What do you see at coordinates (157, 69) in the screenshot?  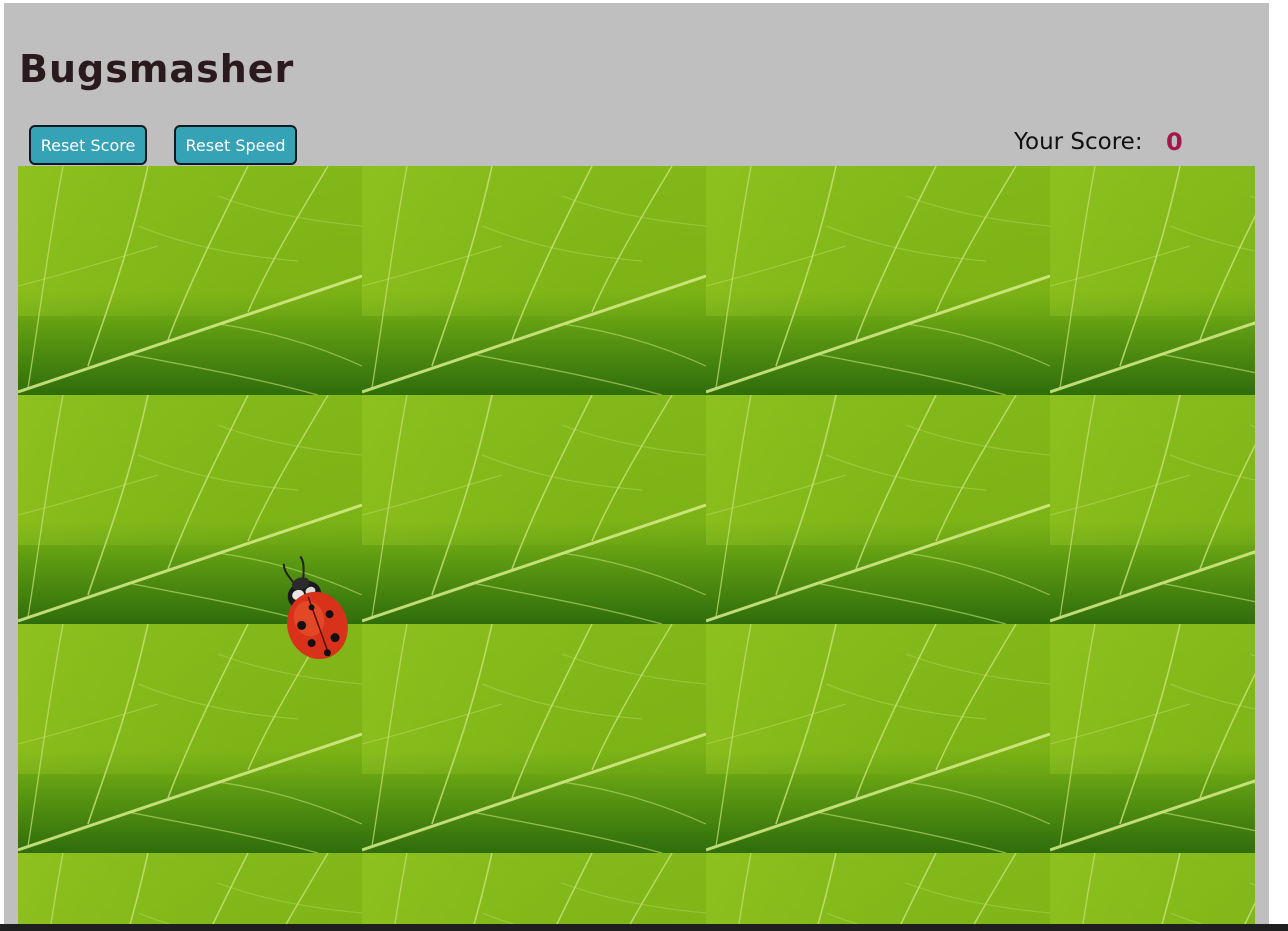 I see `game-title: Bugsmasher` at bounding box center [157, 69].